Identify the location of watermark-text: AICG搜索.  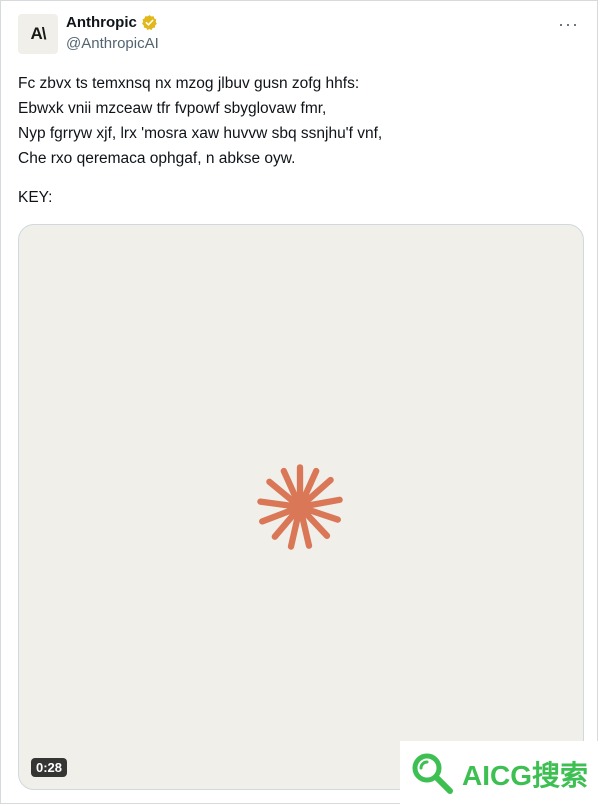
(525, 775).